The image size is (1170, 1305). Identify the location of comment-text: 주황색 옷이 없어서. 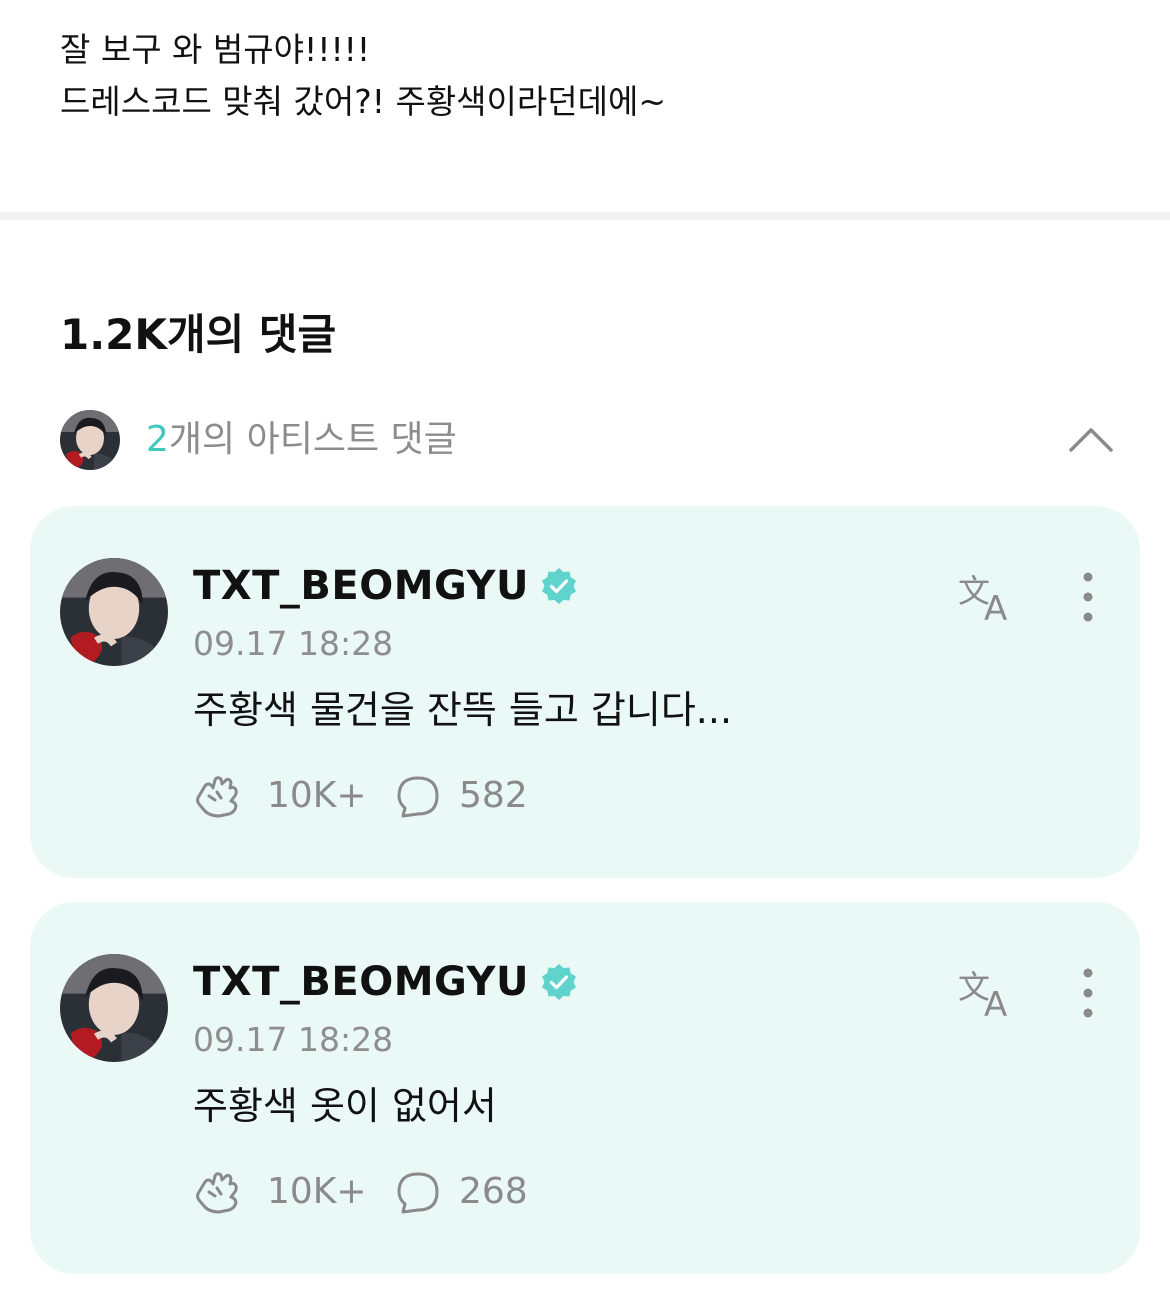
(345, 1106).